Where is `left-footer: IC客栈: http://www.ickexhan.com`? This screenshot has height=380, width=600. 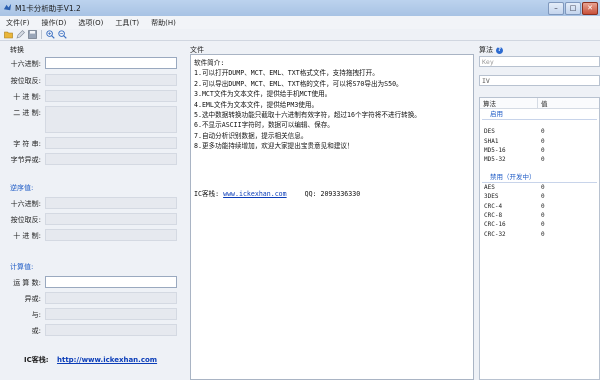 left-footer: IC客栈: http://www.ickexhan.com is located at coordinates (90, 360).